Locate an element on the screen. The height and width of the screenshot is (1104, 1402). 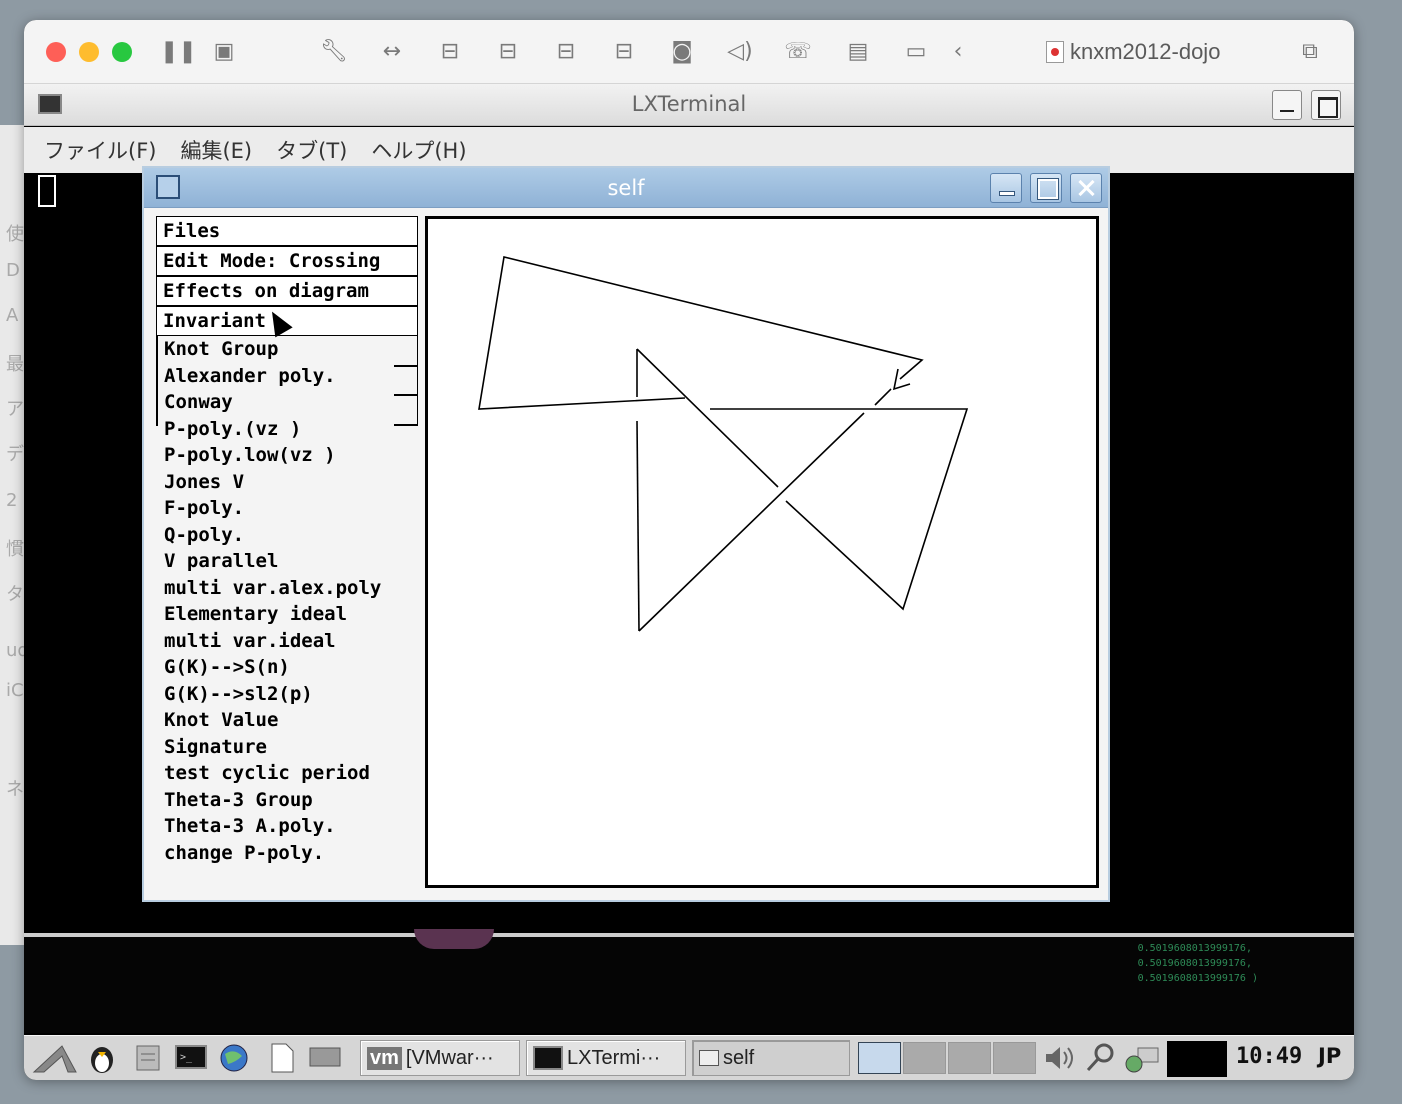
self-titlebar: self is located at coordinates (626, 188).